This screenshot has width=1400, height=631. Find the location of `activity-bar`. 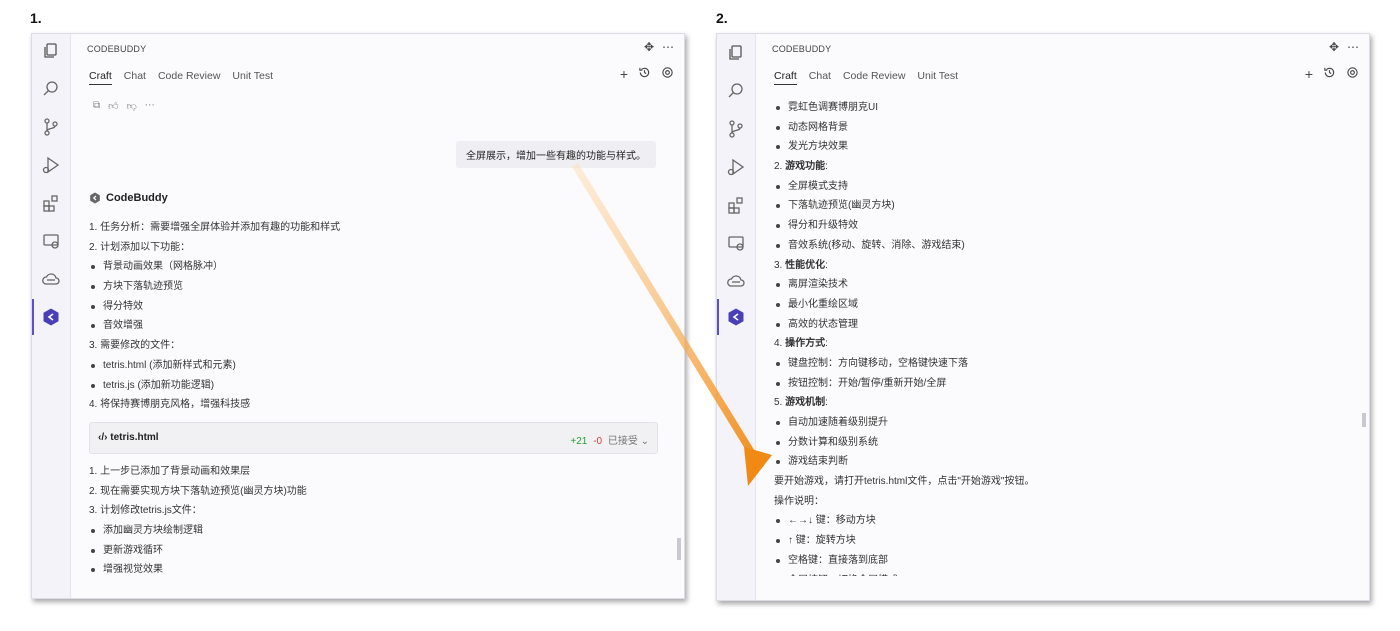

activity-bar is located at coordinates (51, 316).